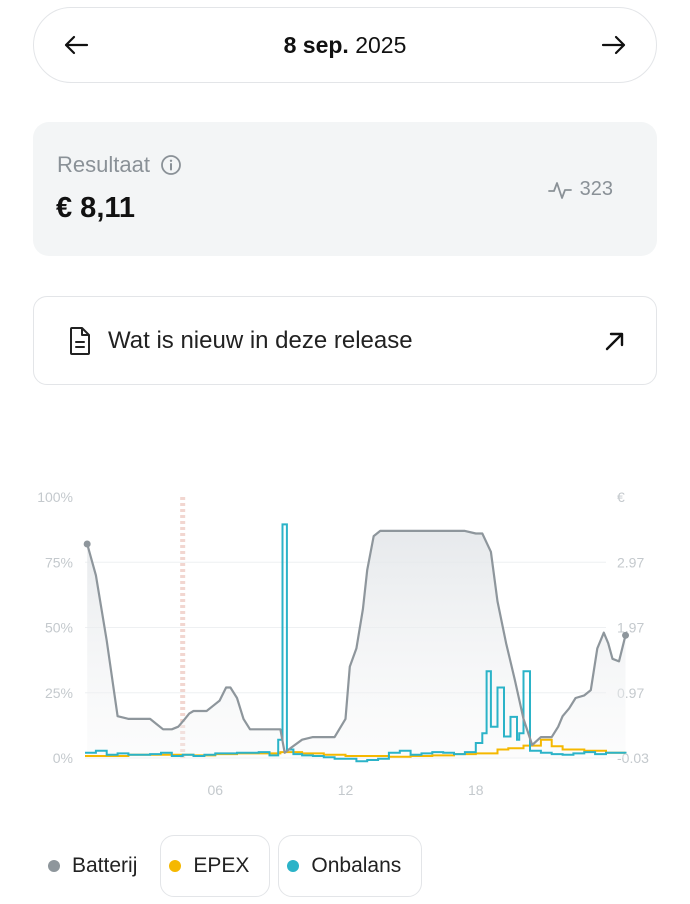 The width and height of the screenshot is (690, 904). What do you see at coordinates (630, 628) in the screenshot?
I see `right-axis-tick: 1.97` at bounding box center [630, 628].